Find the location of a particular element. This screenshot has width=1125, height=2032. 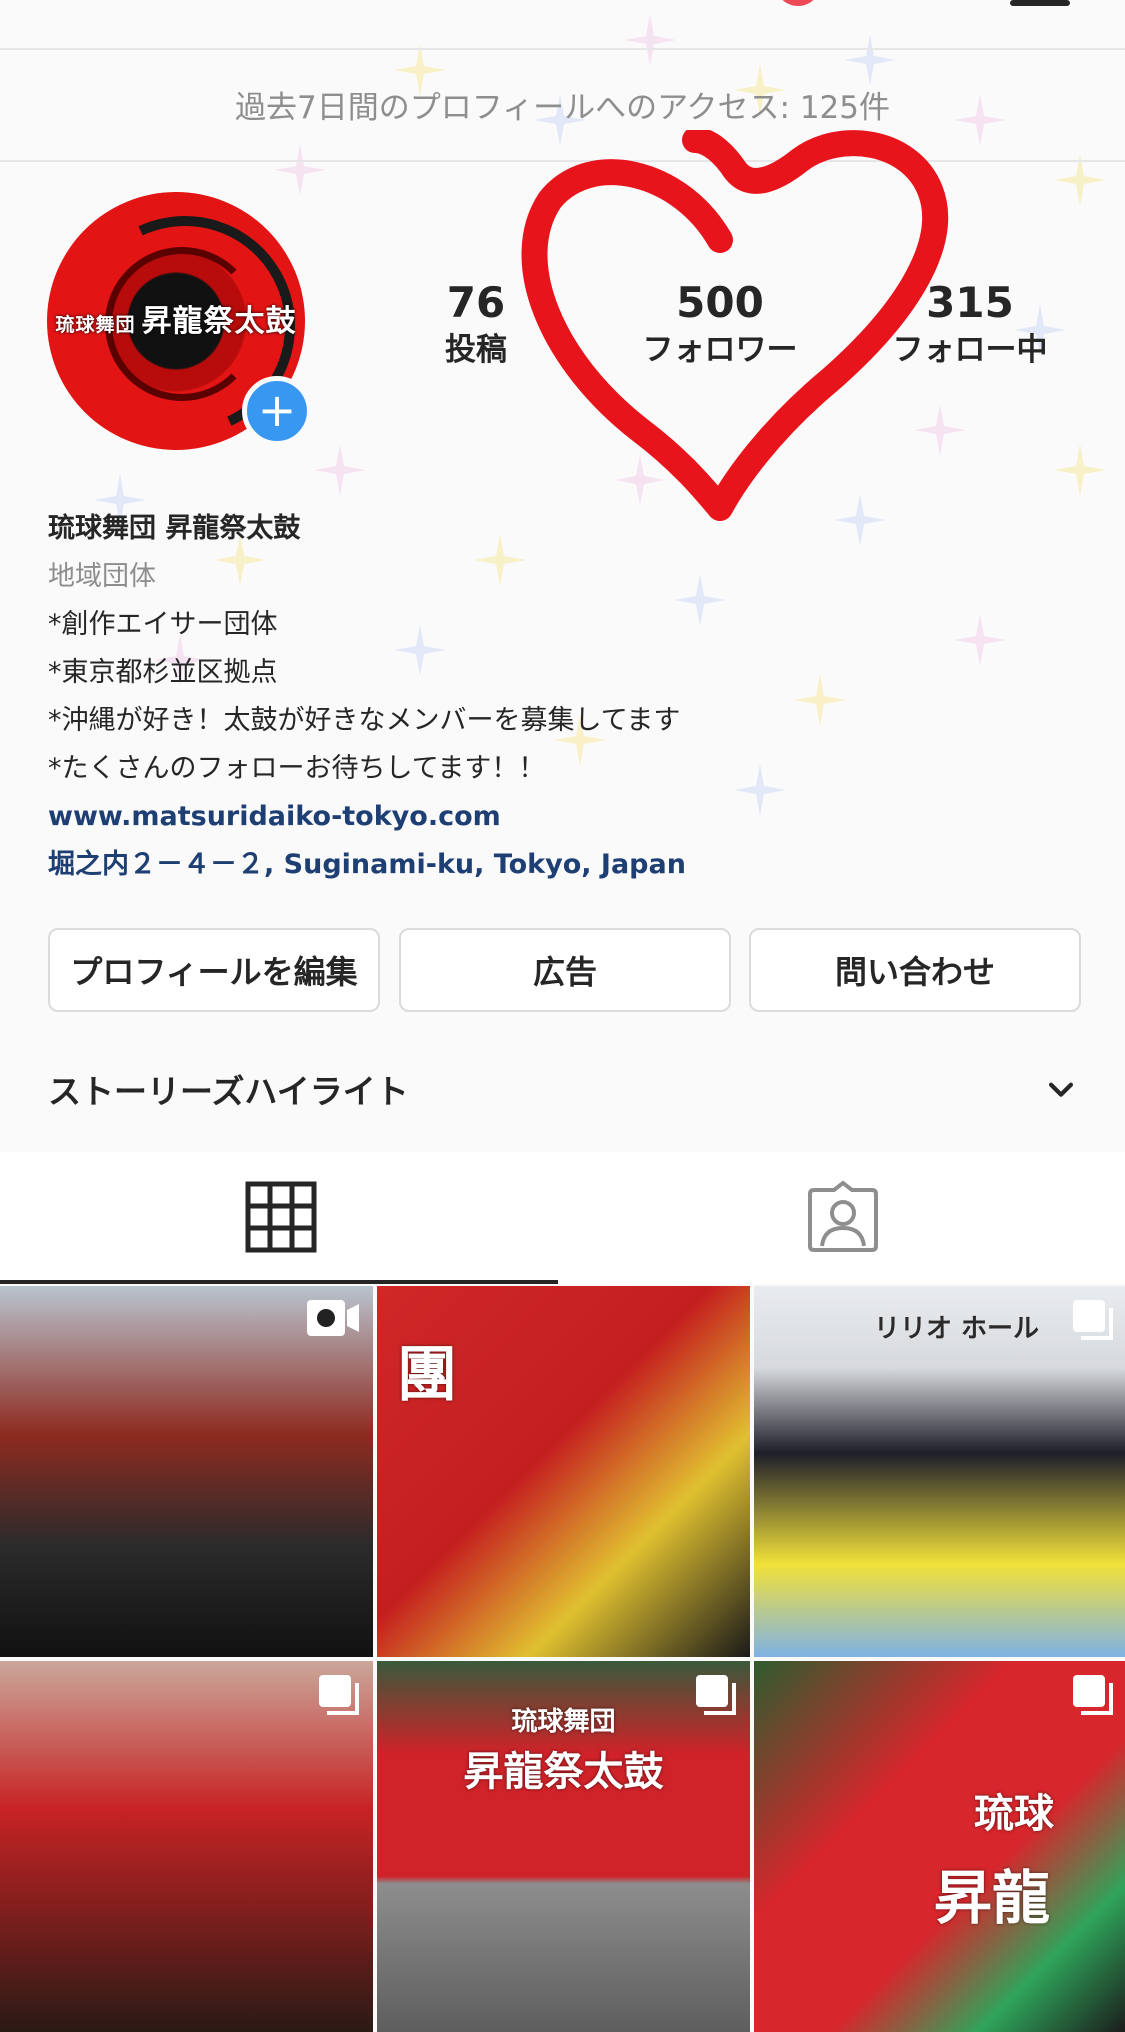

stat-following-label: フォロー中 is located at coordinates (970, 350).